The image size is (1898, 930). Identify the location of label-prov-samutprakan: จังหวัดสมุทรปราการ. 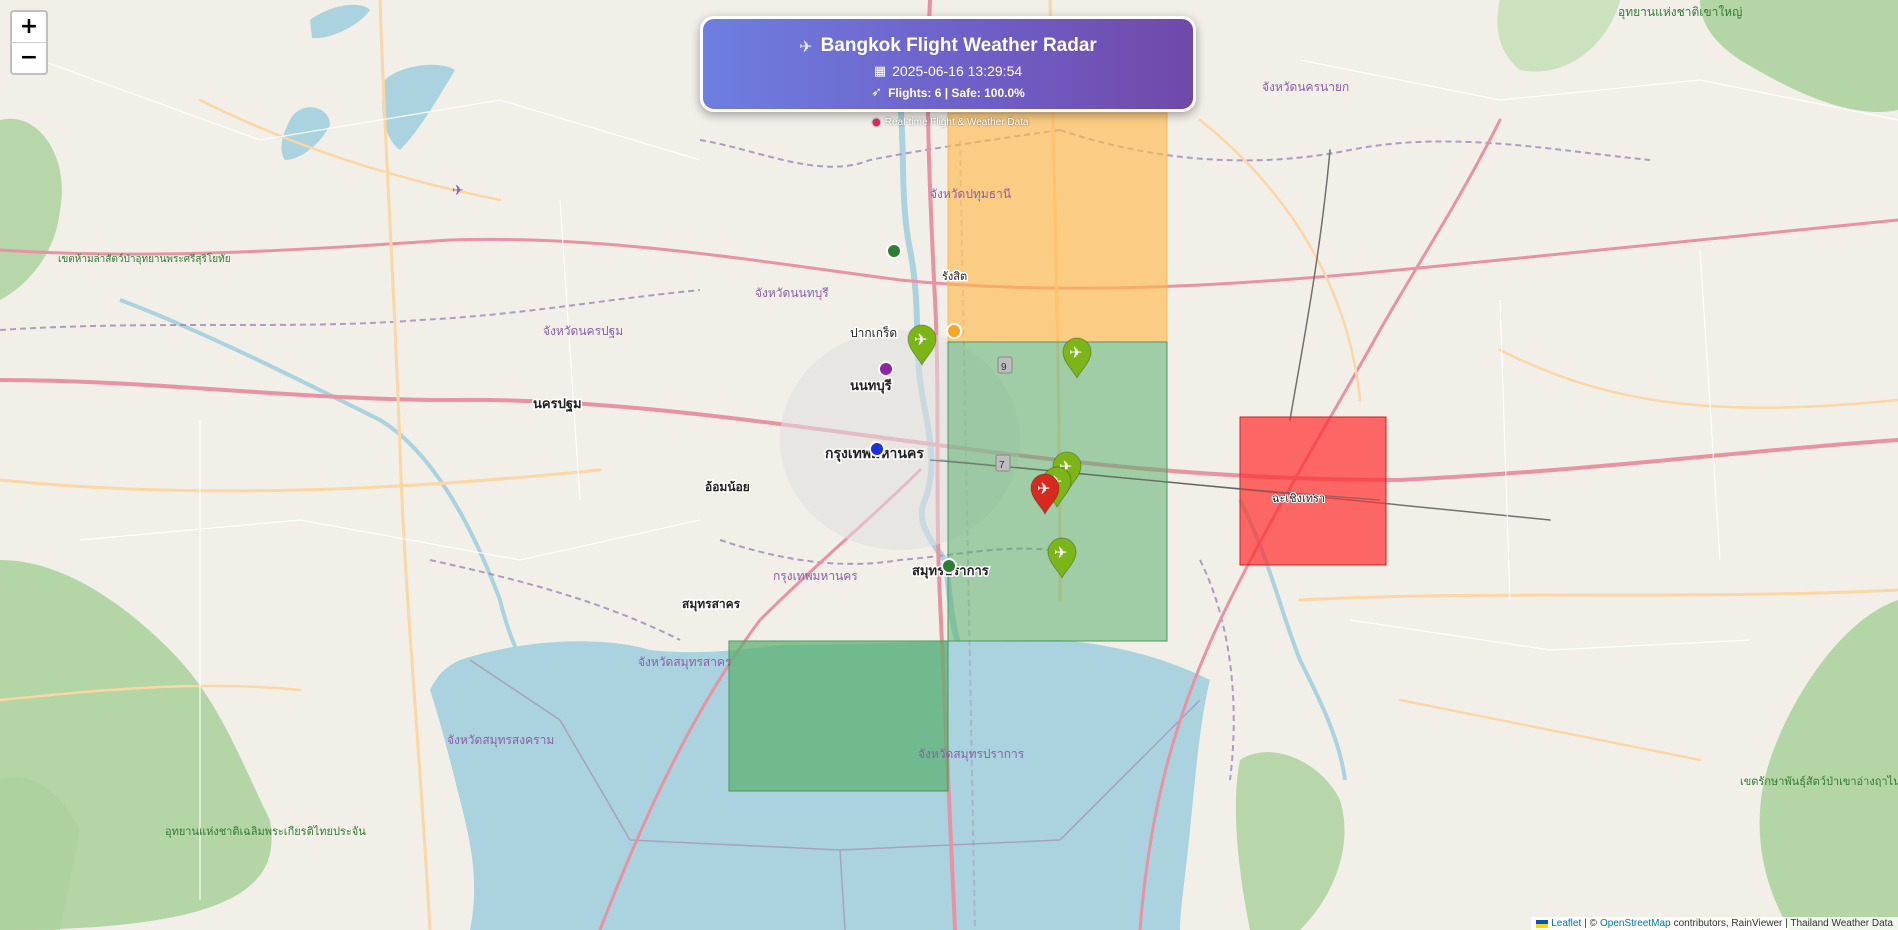
(971, 754).